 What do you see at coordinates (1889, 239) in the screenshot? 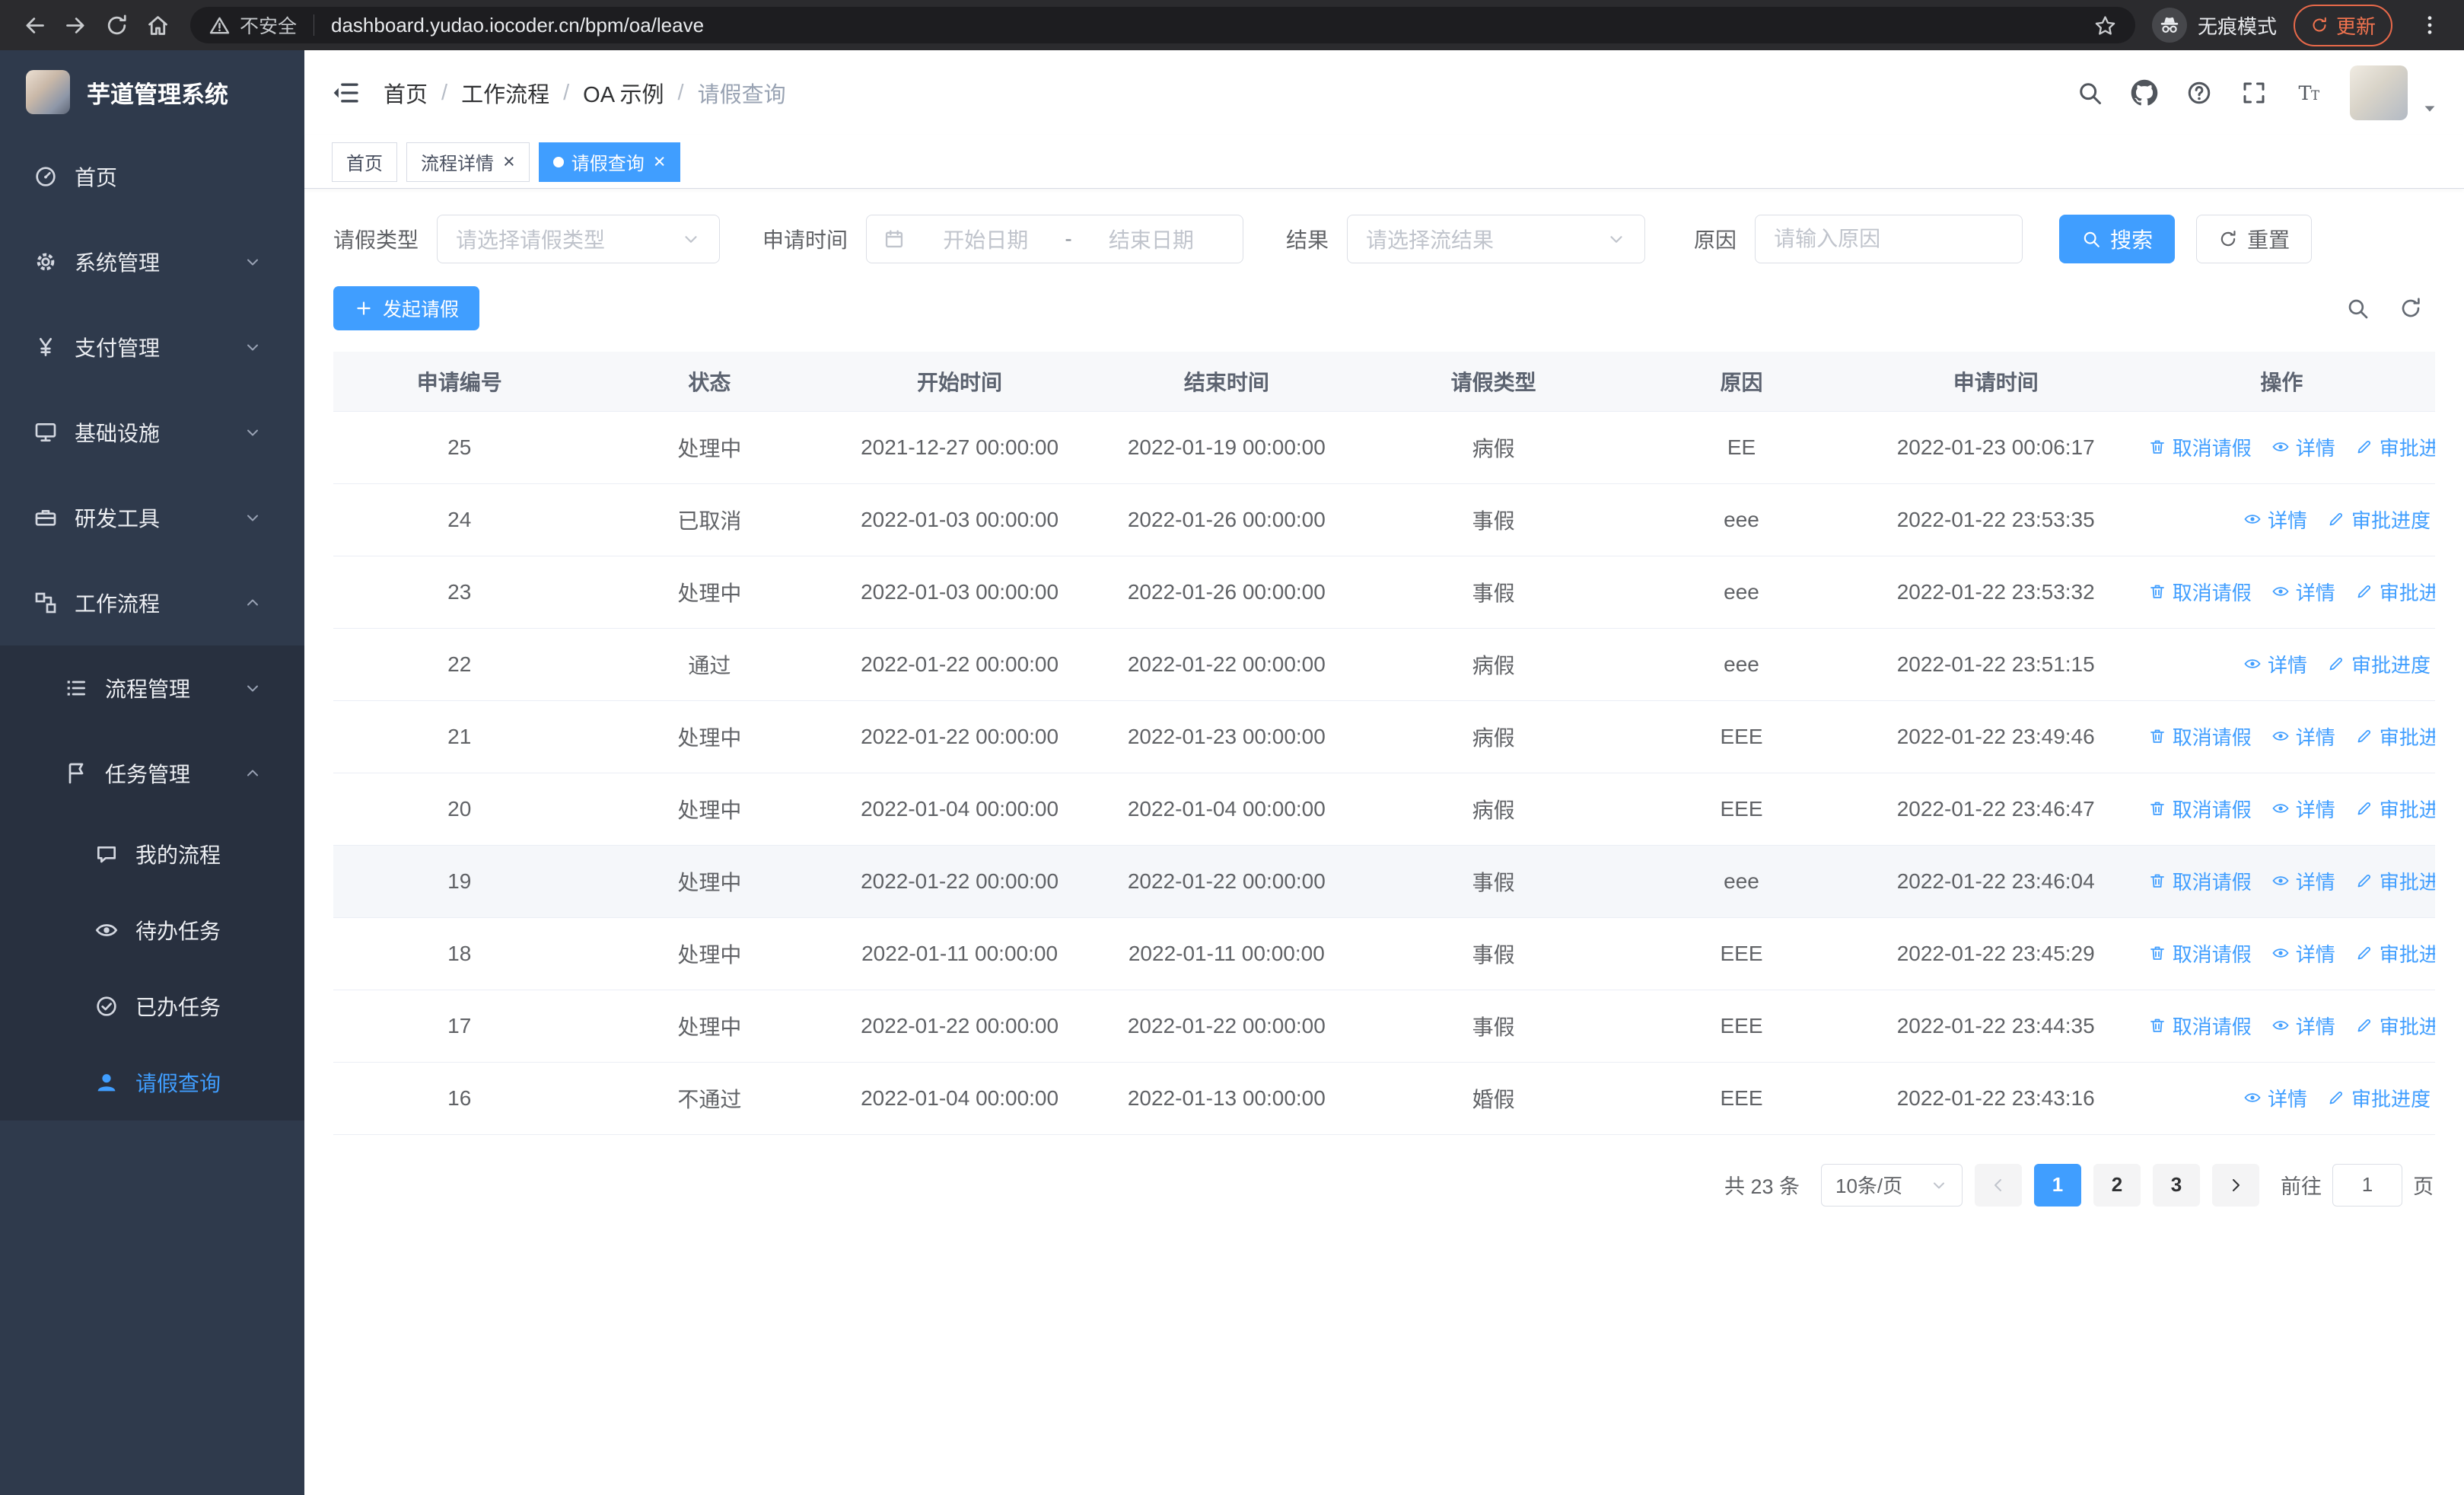
I see `reason-input` at bounding box center [1889, 239].